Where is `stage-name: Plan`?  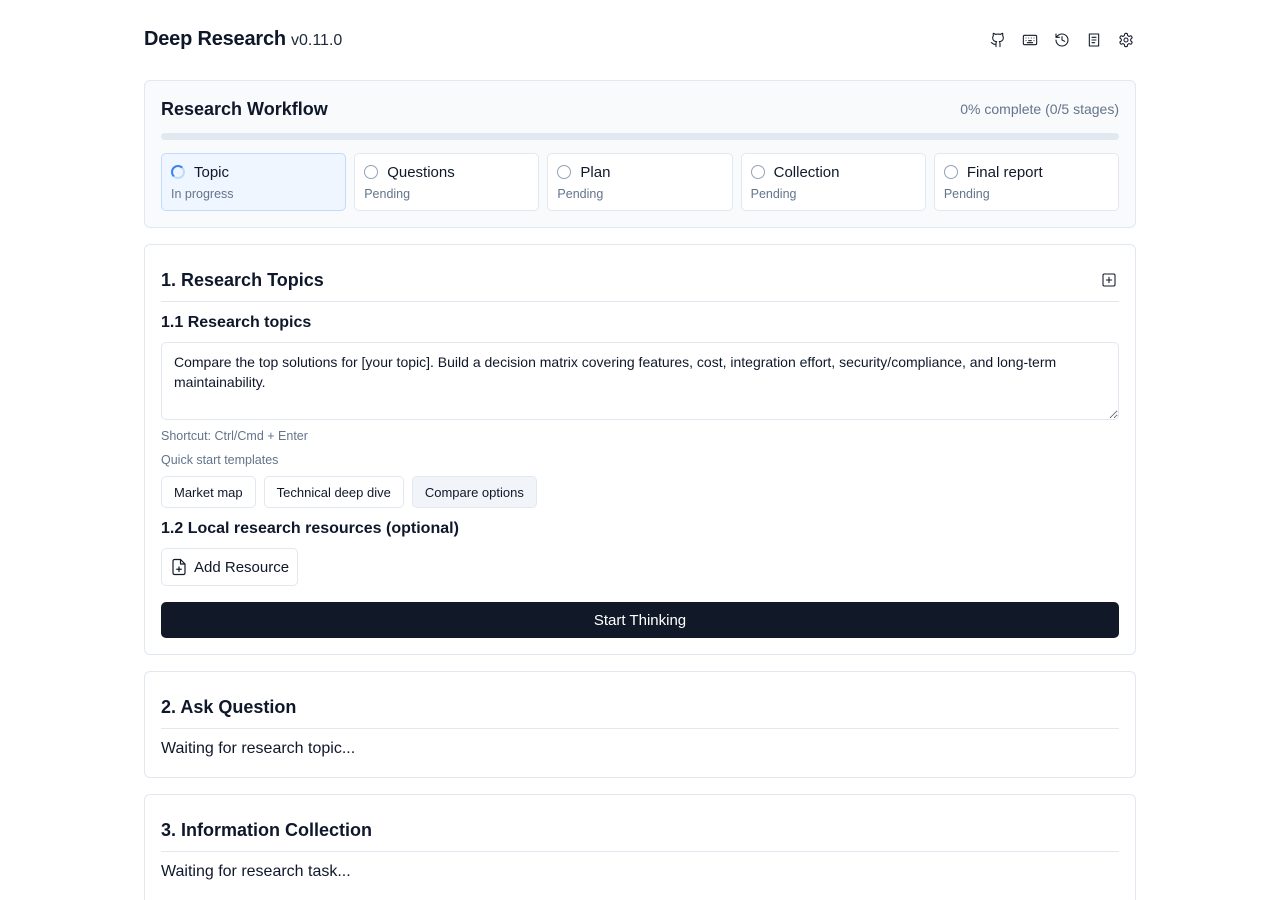
stage-name: Plan is located at coordinates (595, 172).